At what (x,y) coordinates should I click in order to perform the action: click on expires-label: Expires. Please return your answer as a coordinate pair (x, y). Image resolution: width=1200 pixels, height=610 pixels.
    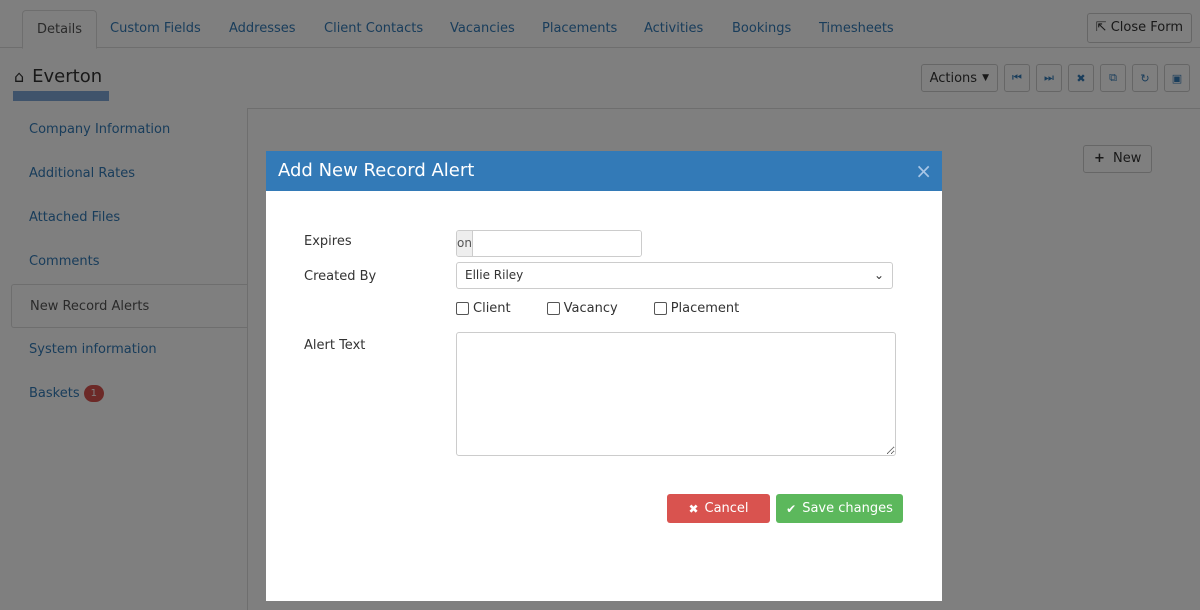
    Looking at the image, I should click on (328, 241).